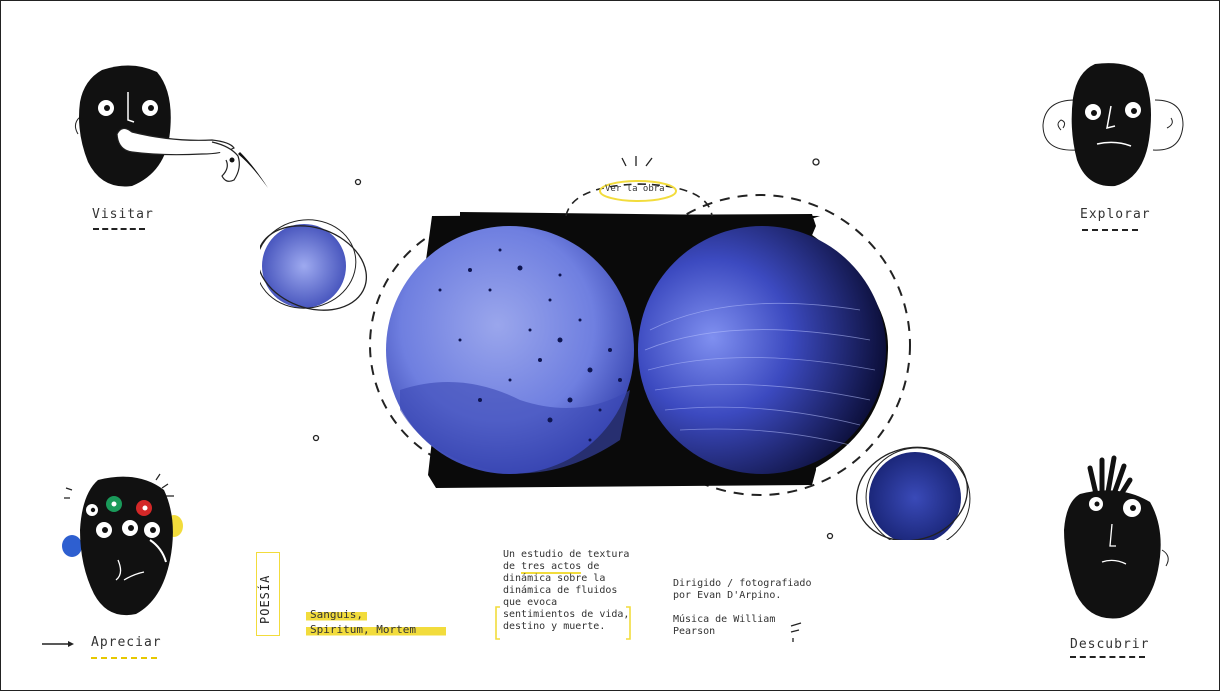 This screenshot has height=691, width=1220. What do you see at coordinates (560, 590) in the screenshot?
I see `description-line: dinámica de fluidos` at bounding box center [560, 590].